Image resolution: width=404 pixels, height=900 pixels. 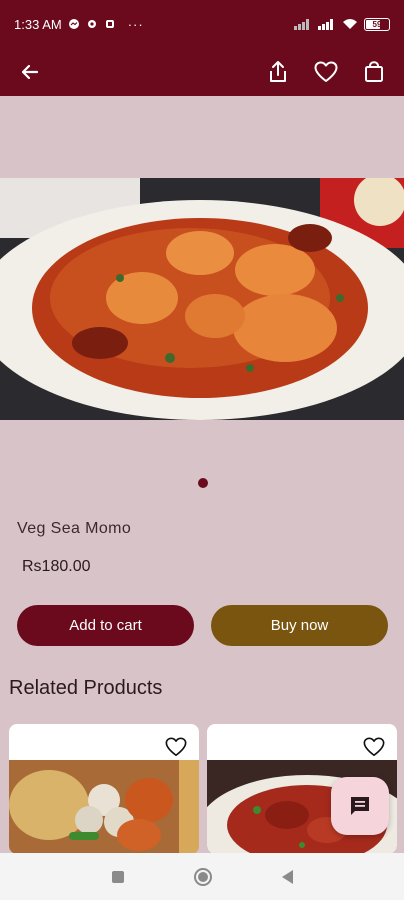 I want to click on back-arrow-icon, so click(x=30, y=72).